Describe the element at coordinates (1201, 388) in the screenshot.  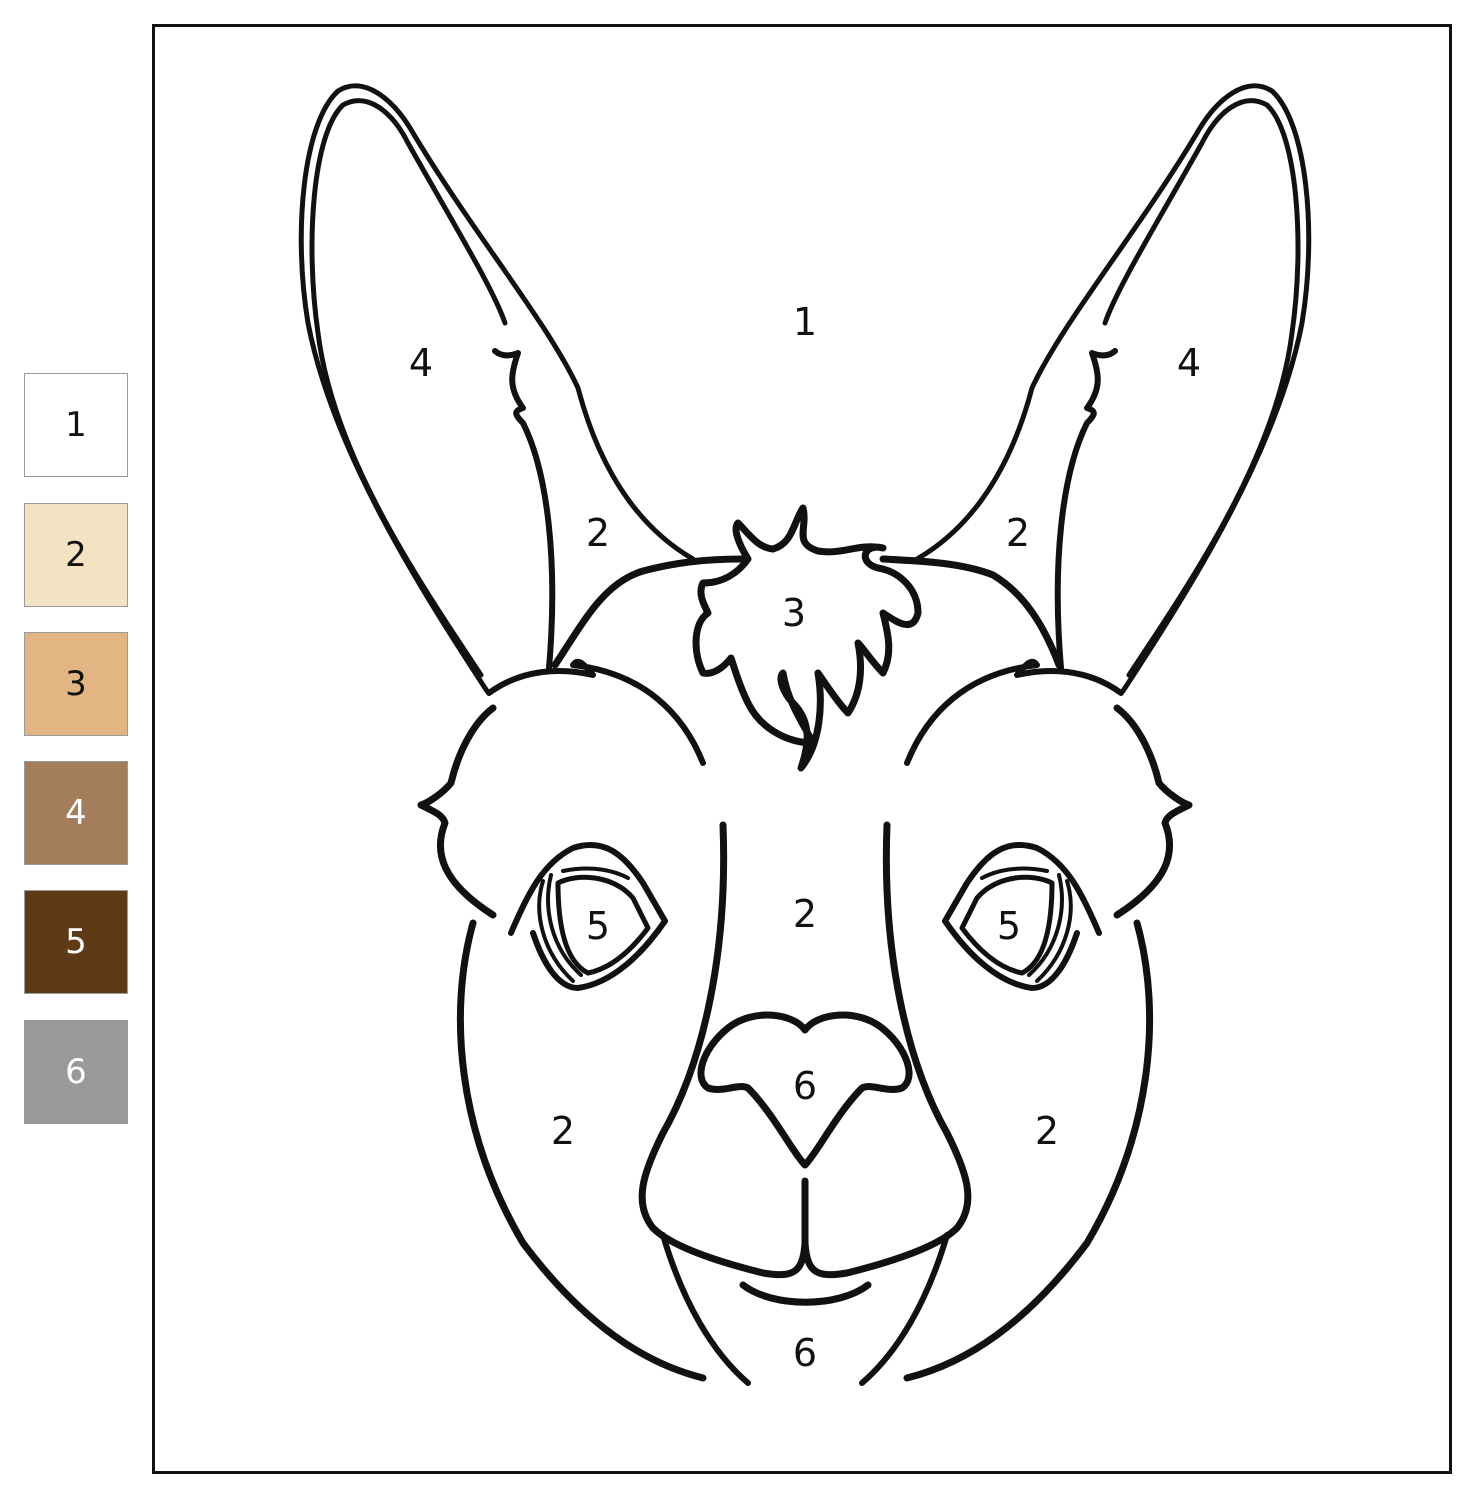
I see `right-ear-inner-line` at that location.